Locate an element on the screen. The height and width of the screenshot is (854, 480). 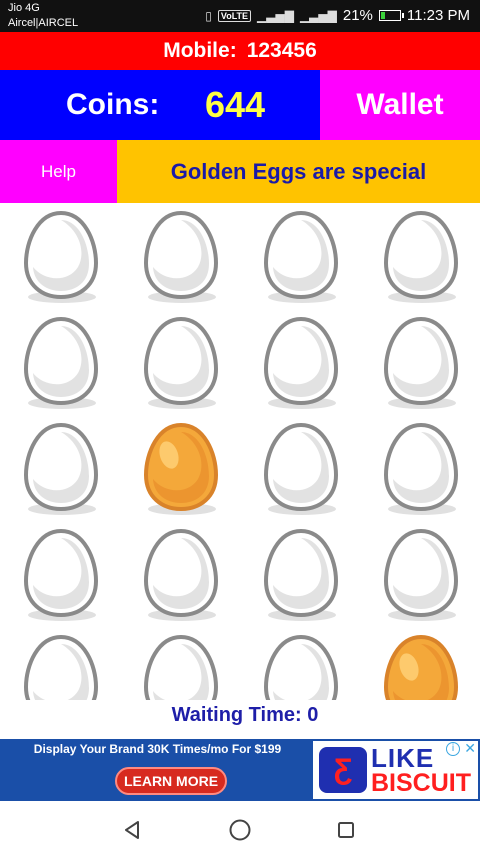
battery-percent: 21% is located at coordinates (357, 15).